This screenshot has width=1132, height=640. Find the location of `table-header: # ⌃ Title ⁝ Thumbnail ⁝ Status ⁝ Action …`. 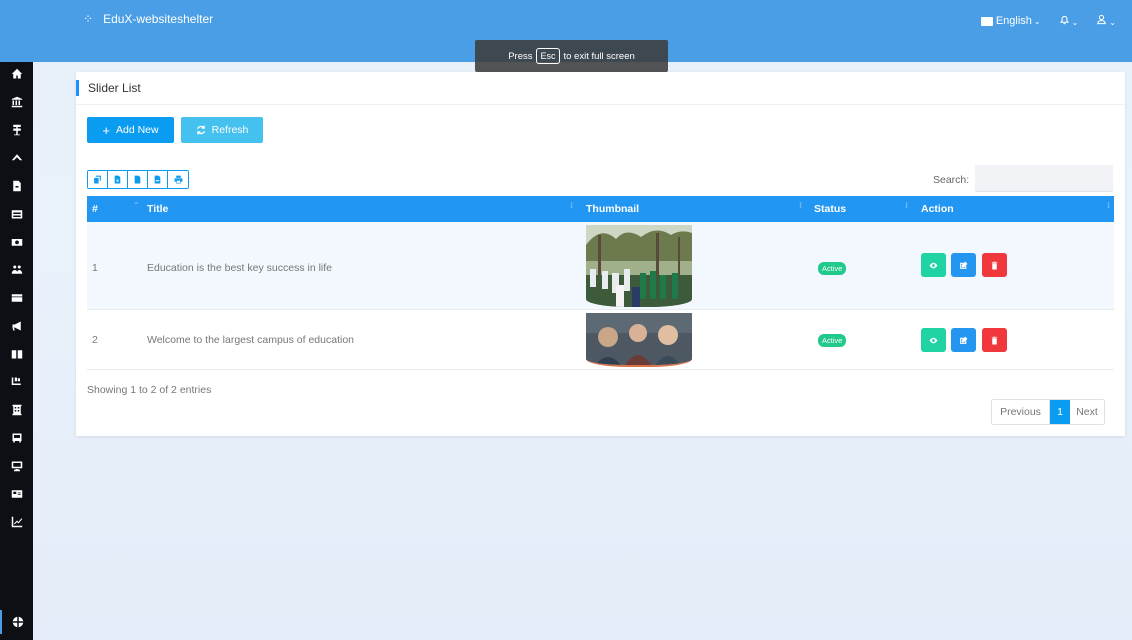

table-header: # ⌃ Title ⁝ Thumbnail ⁝ Status ⁝ Action … is located at coordinates (600, 209).